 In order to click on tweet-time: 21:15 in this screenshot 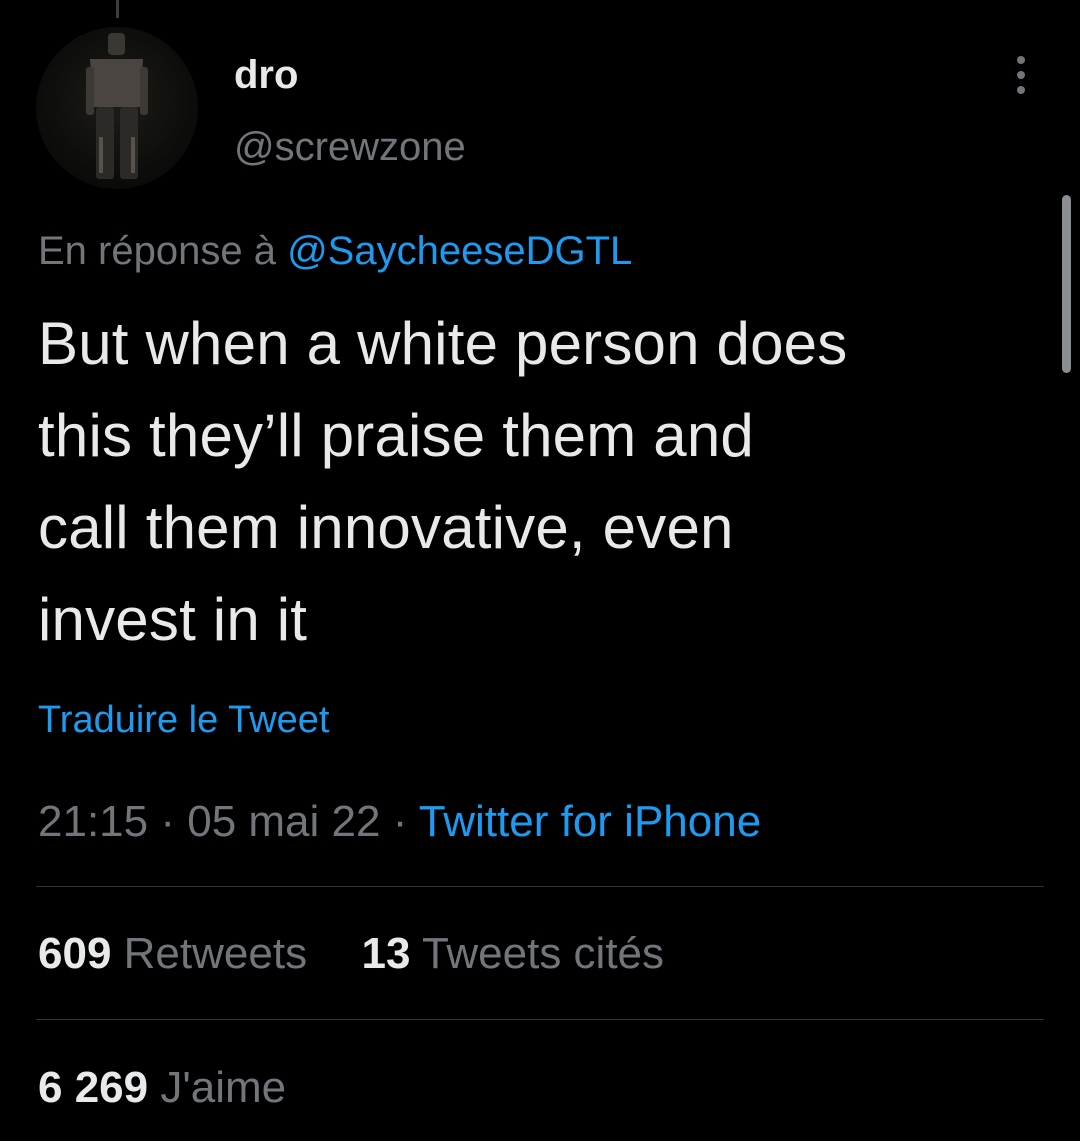, I will do `click(93, 821)`.